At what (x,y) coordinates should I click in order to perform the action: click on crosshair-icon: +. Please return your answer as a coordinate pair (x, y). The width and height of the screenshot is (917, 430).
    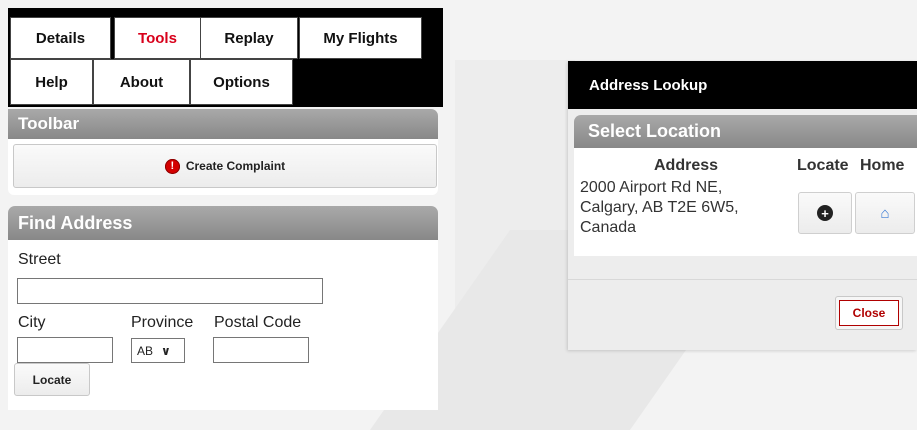
    Looking at the image, I should click on (825, 213).